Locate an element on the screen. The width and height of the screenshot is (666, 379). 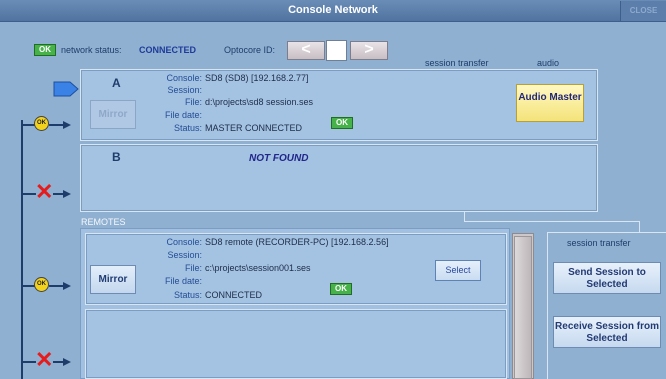
remote-ok-badge: OK is located at coordinates (341, 289).